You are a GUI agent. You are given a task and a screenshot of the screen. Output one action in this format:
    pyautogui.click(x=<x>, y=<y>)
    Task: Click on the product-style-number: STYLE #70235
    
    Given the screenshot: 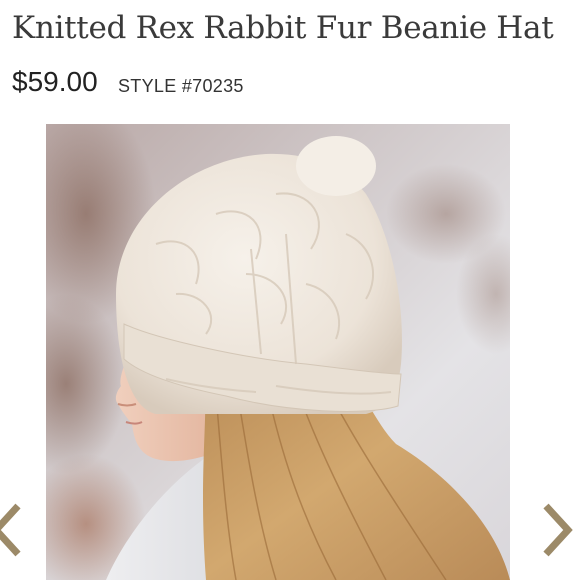 What is the action you would take?
    pyautogui.click(x=181, y=86)
    